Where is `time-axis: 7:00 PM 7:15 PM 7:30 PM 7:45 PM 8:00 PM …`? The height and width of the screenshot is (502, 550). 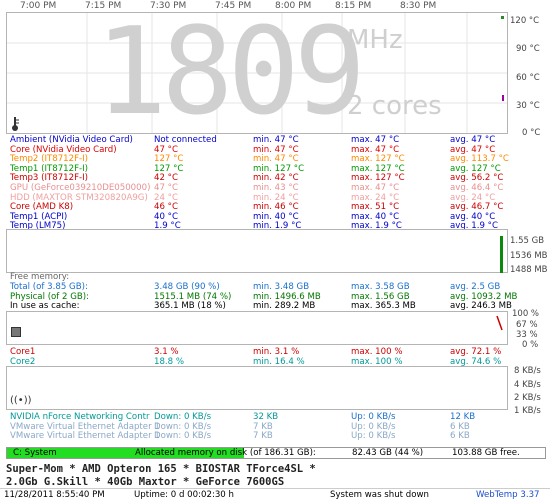
time-axis: 7:00 PM 7:15 PM 7:30 PM 7:45 PM 8:00 PM … is located at coordinates (275, 6).